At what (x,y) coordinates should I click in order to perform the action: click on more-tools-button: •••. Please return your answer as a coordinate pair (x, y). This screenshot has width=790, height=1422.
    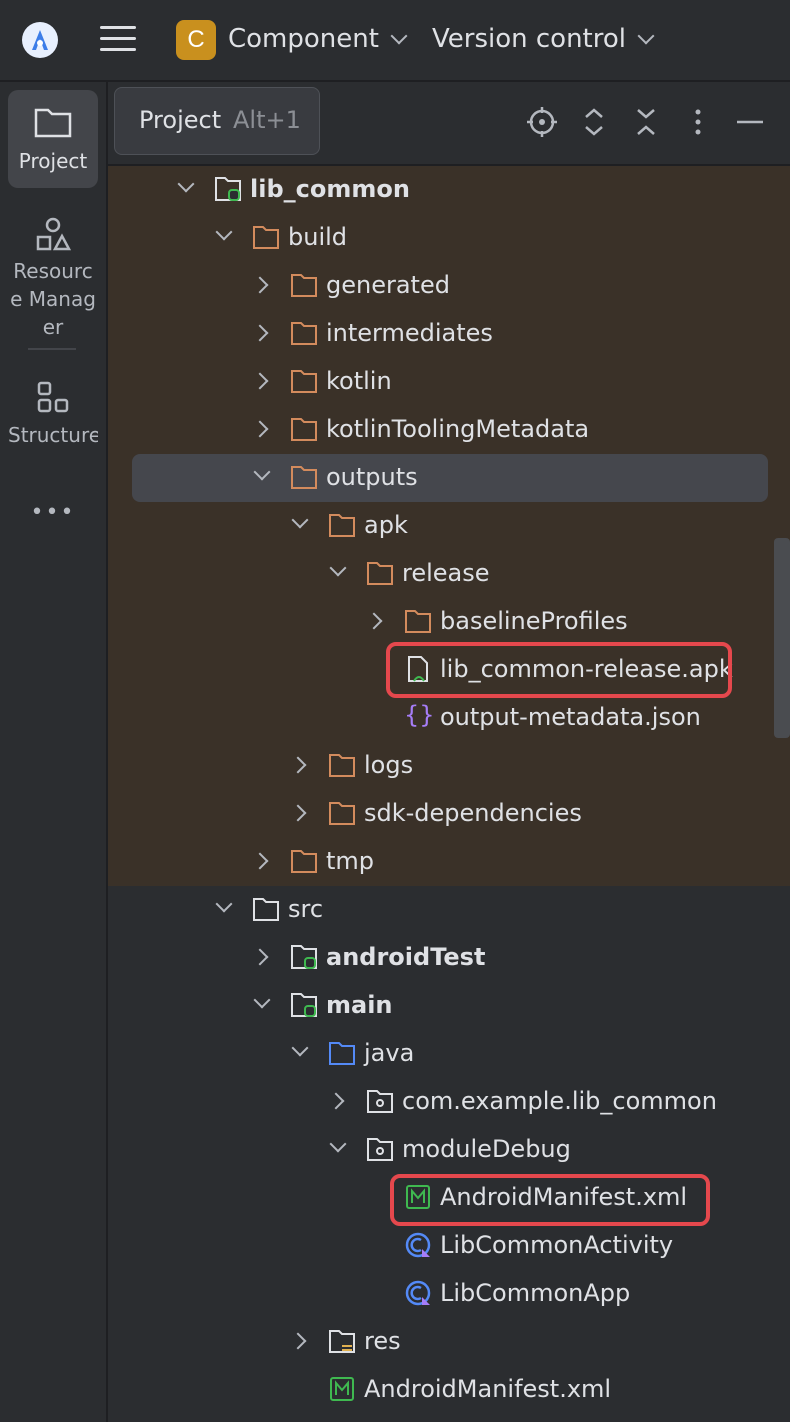
    Looking at the image, I should click on (53, 515).